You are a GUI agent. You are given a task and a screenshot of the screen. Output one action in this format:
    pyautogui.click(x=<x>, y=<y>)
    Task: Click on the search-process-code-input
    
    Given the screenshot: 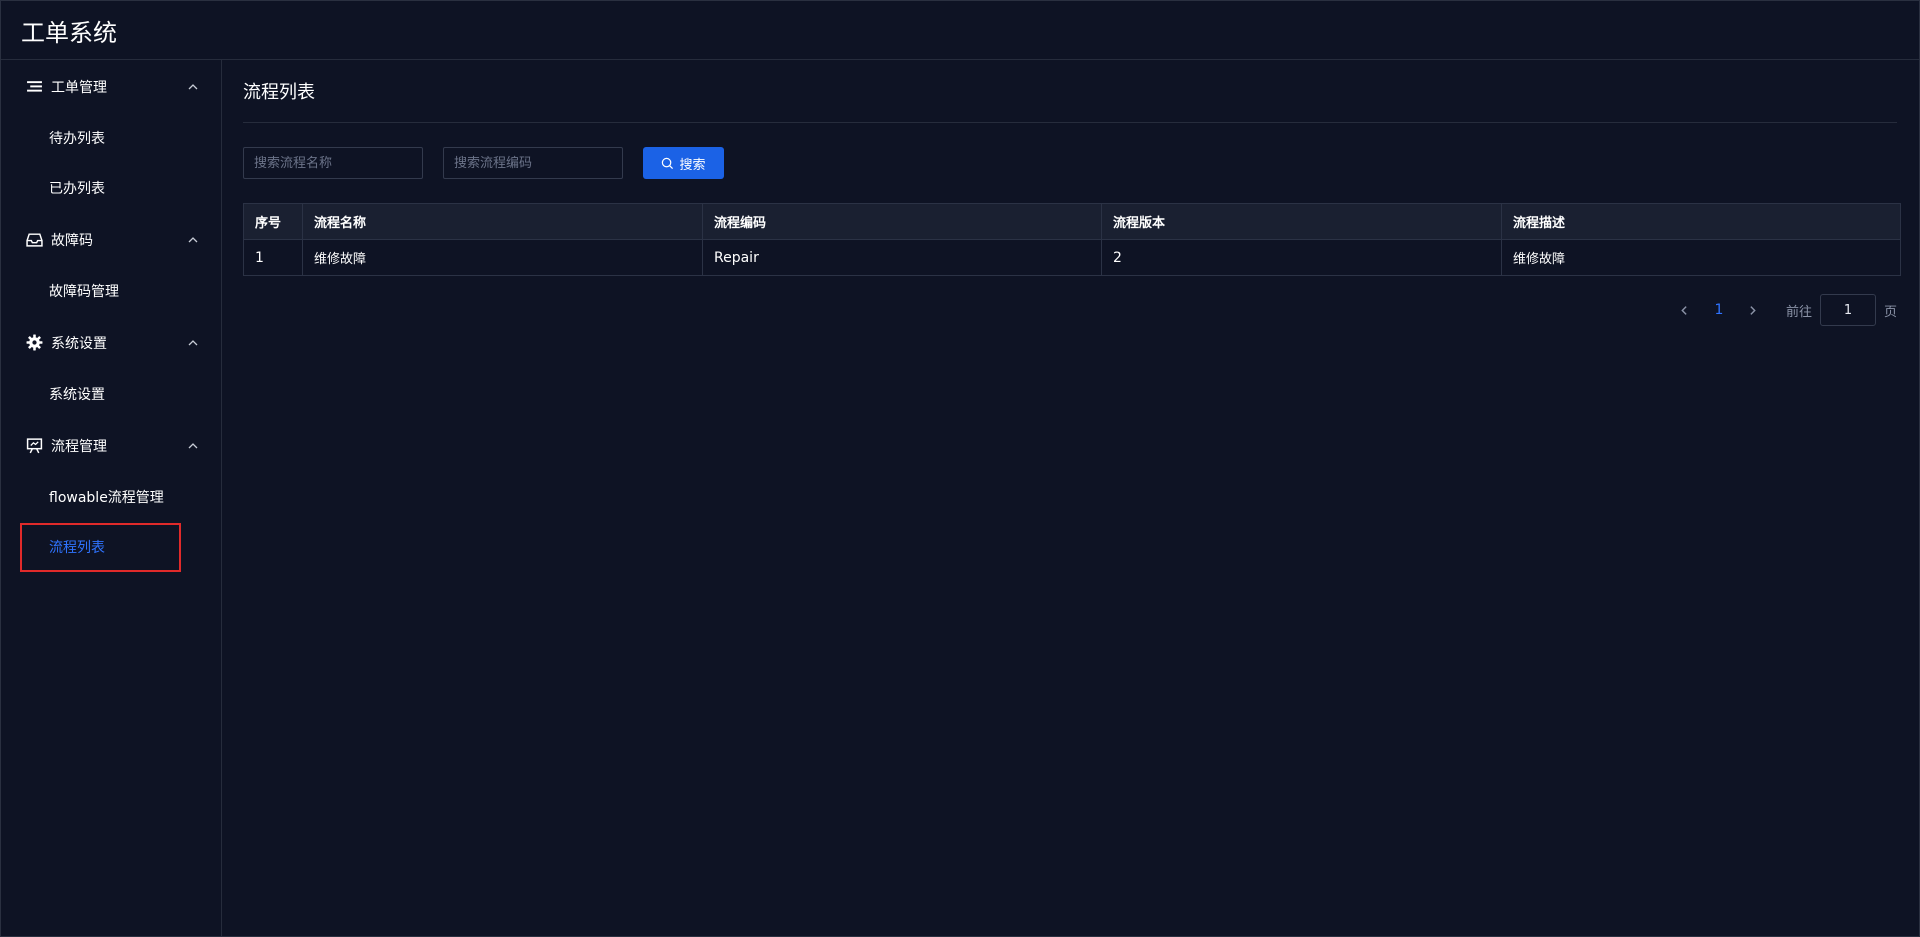 What is the action you would take?
    pyautogui.click(x=533, y=163)
    